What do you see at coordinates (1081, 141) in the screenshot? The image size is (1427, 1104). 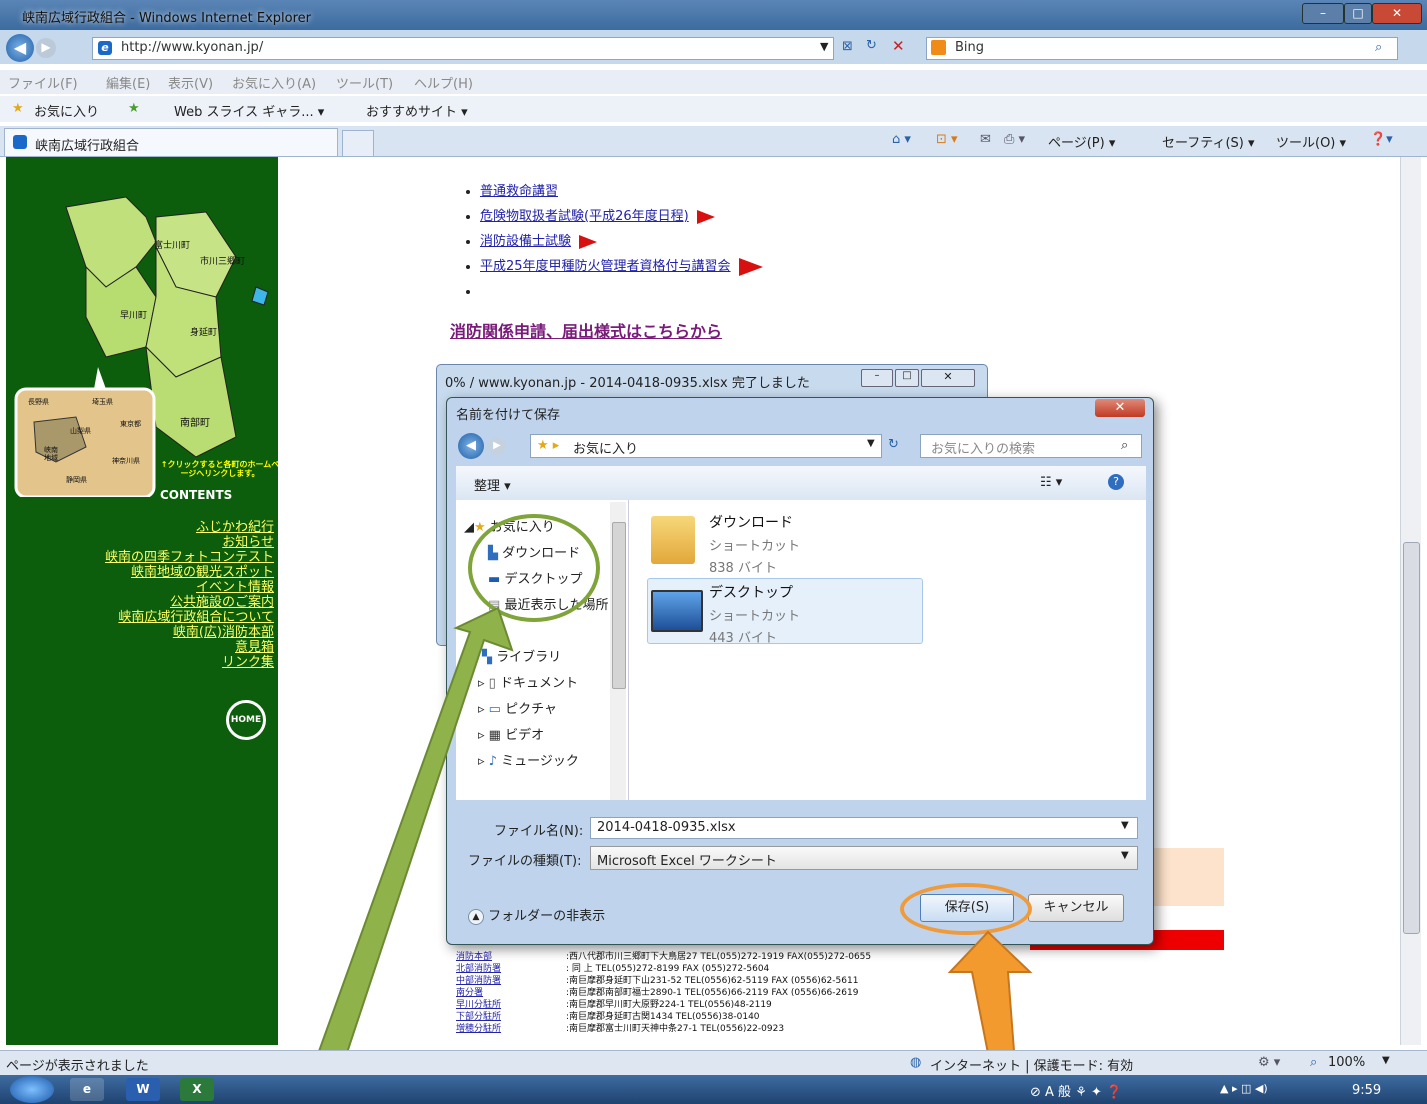 I see `page-menu: ページ(P) ▾` at bounding box center [1081, 141].